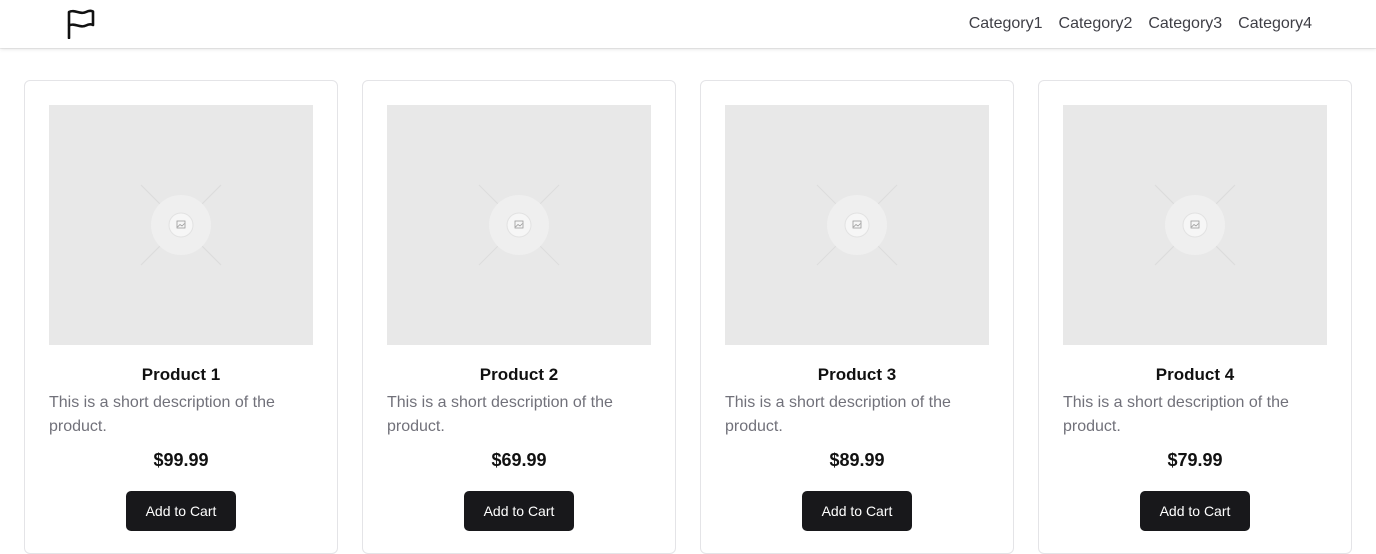 The height and width of the screenshot is (554, 1376). Describe the element at coordinates (857, 374) in the screenshot. I see `product-title: Product 3` at that location.